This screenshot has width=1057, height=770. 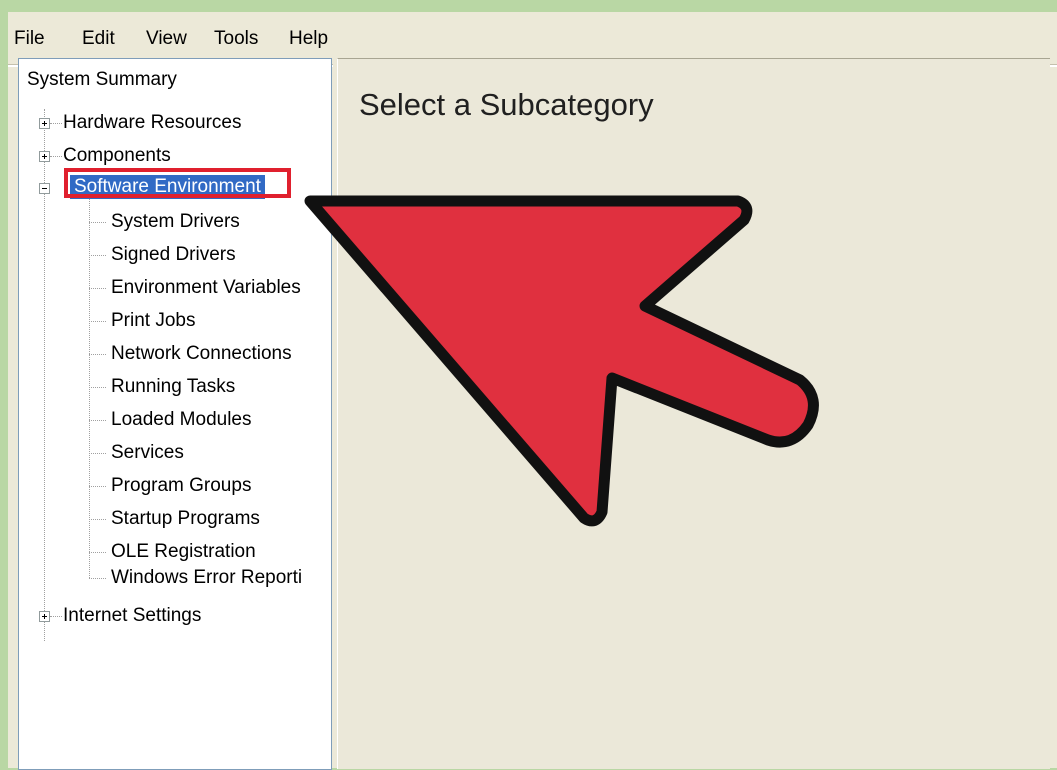 I want to click on menu-tools: Tools, so click(x=236, y=39).